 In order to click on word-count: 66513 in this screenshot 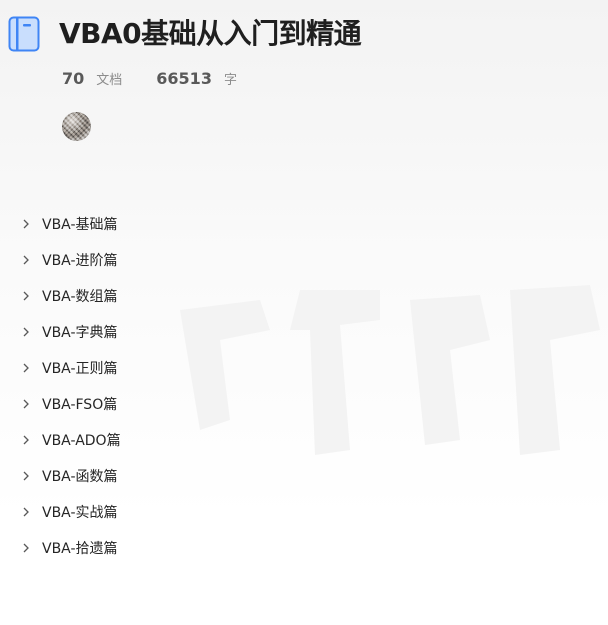, I will do `click(184, 78)`.